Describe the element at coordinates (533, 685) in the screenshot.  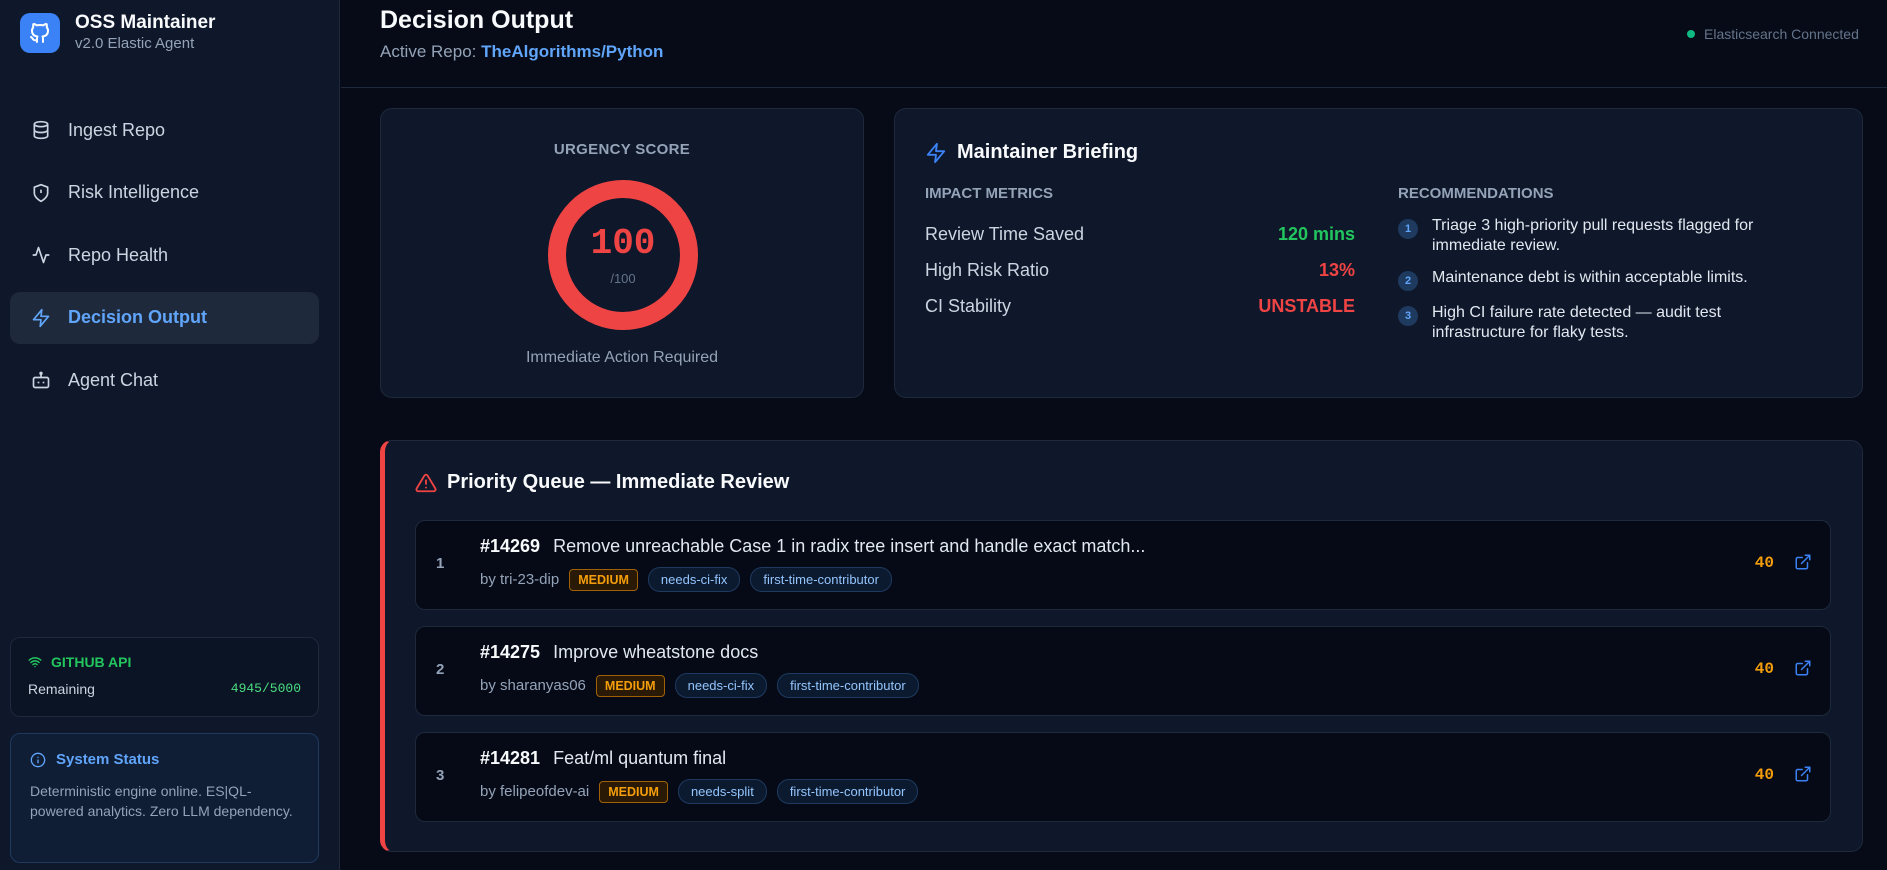
I see `pr-author: by sharanyas06` at that location.